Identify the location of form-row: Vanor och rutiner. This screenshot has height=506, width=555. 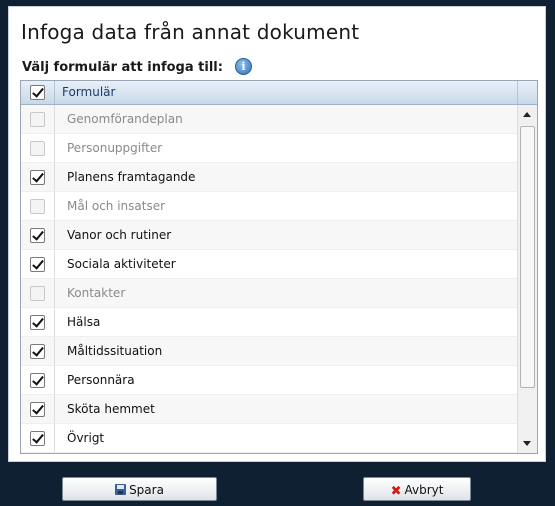
(269, 235).